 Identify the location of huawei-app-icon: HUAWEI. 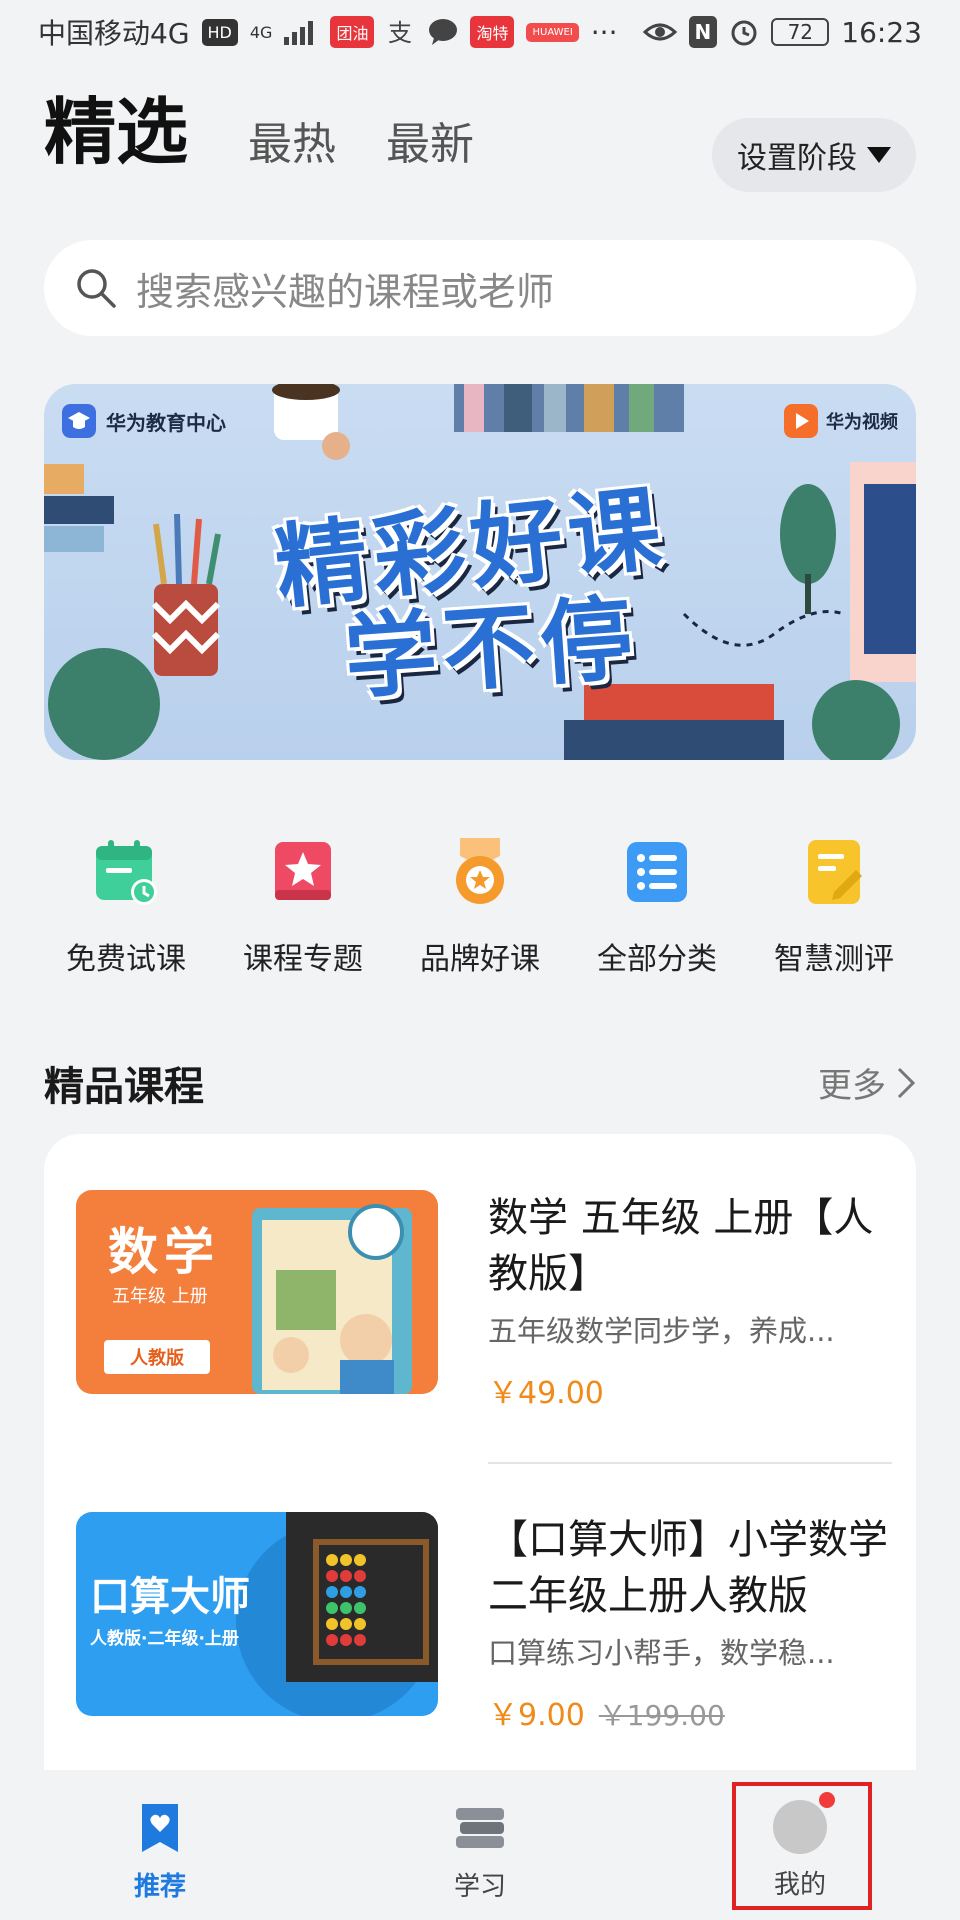
(552, 32).